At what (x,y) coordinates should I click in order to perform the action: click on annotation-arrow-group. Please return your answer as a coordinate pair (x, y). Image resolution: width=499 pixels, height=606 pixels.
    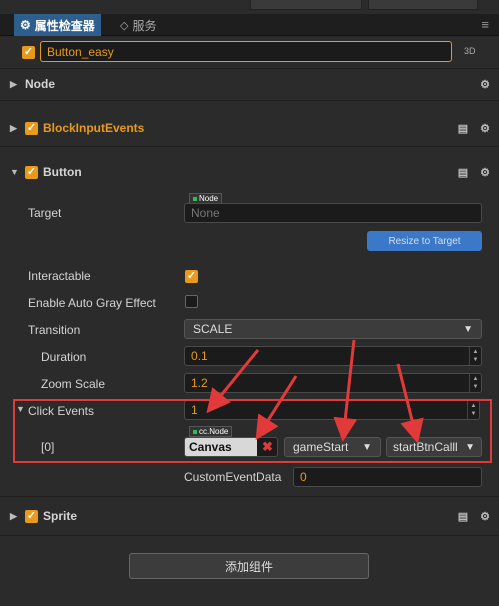
    Looking at the image, I should click on (315, 391).